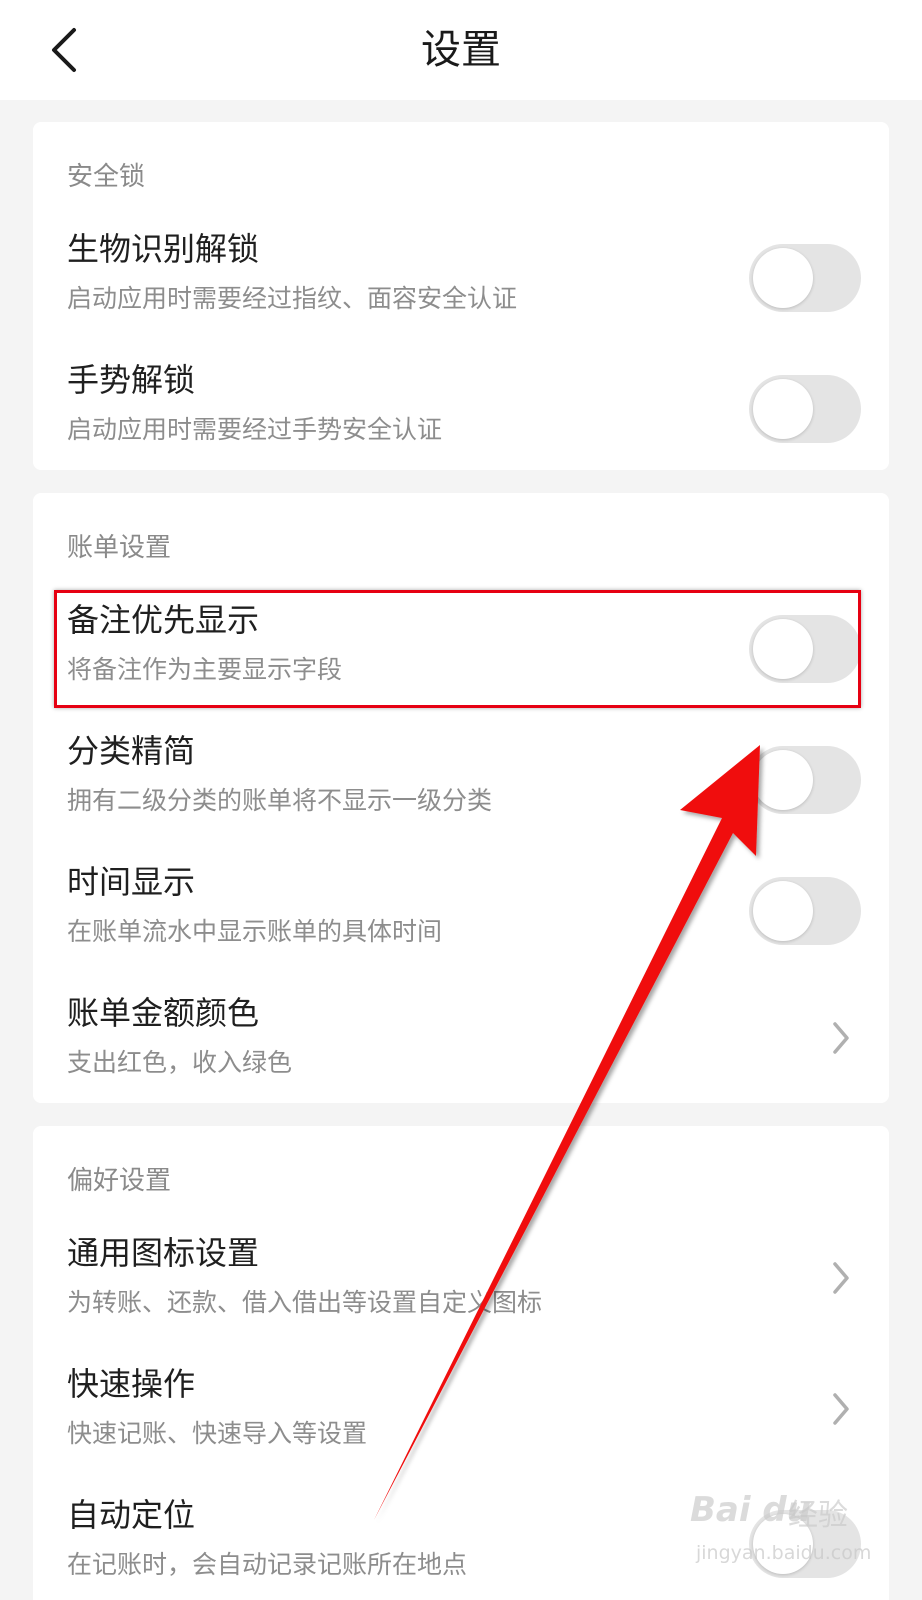 The width and height of the screenshot is (922, 1600). Describe the element at coordinates (131, 882) in the screenshot. I see `setting-title: 时间显示` at that location.